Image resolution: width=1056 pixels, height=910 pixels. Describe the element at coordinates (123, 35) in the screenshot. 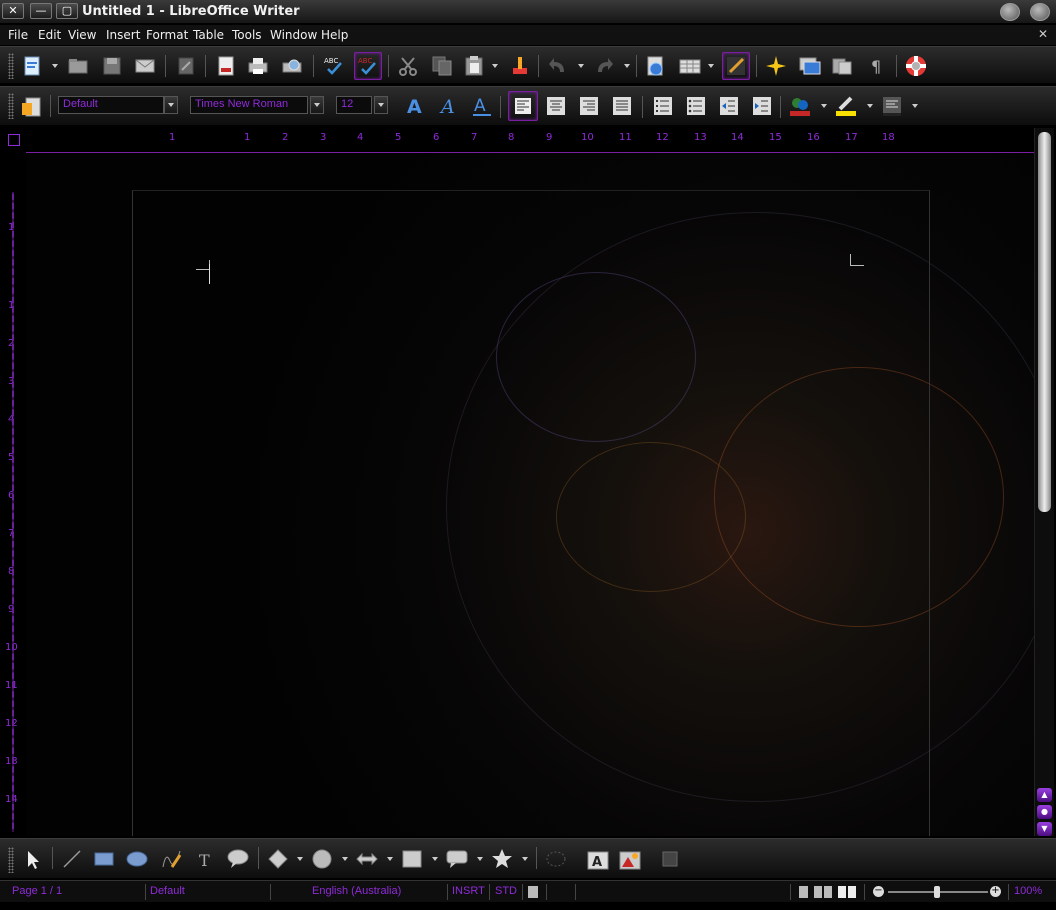

I see `menu-insert: Insert` at that location.